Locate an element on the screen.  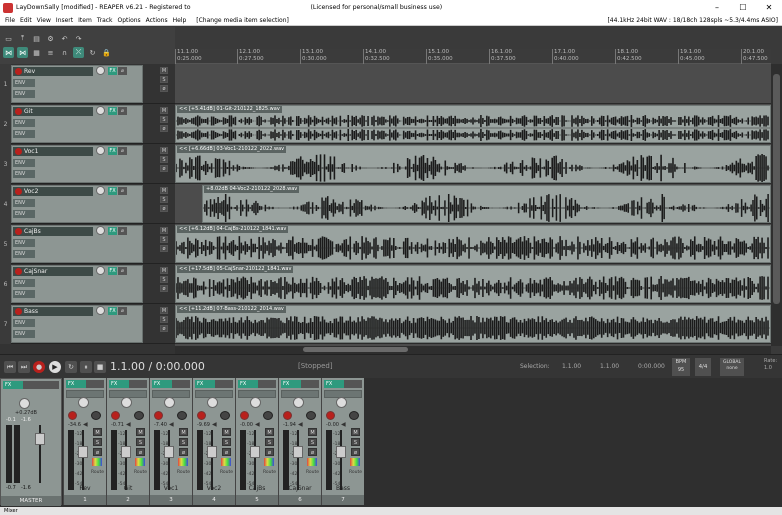
track-name: CajSnar is located at coordinates (53, 271).